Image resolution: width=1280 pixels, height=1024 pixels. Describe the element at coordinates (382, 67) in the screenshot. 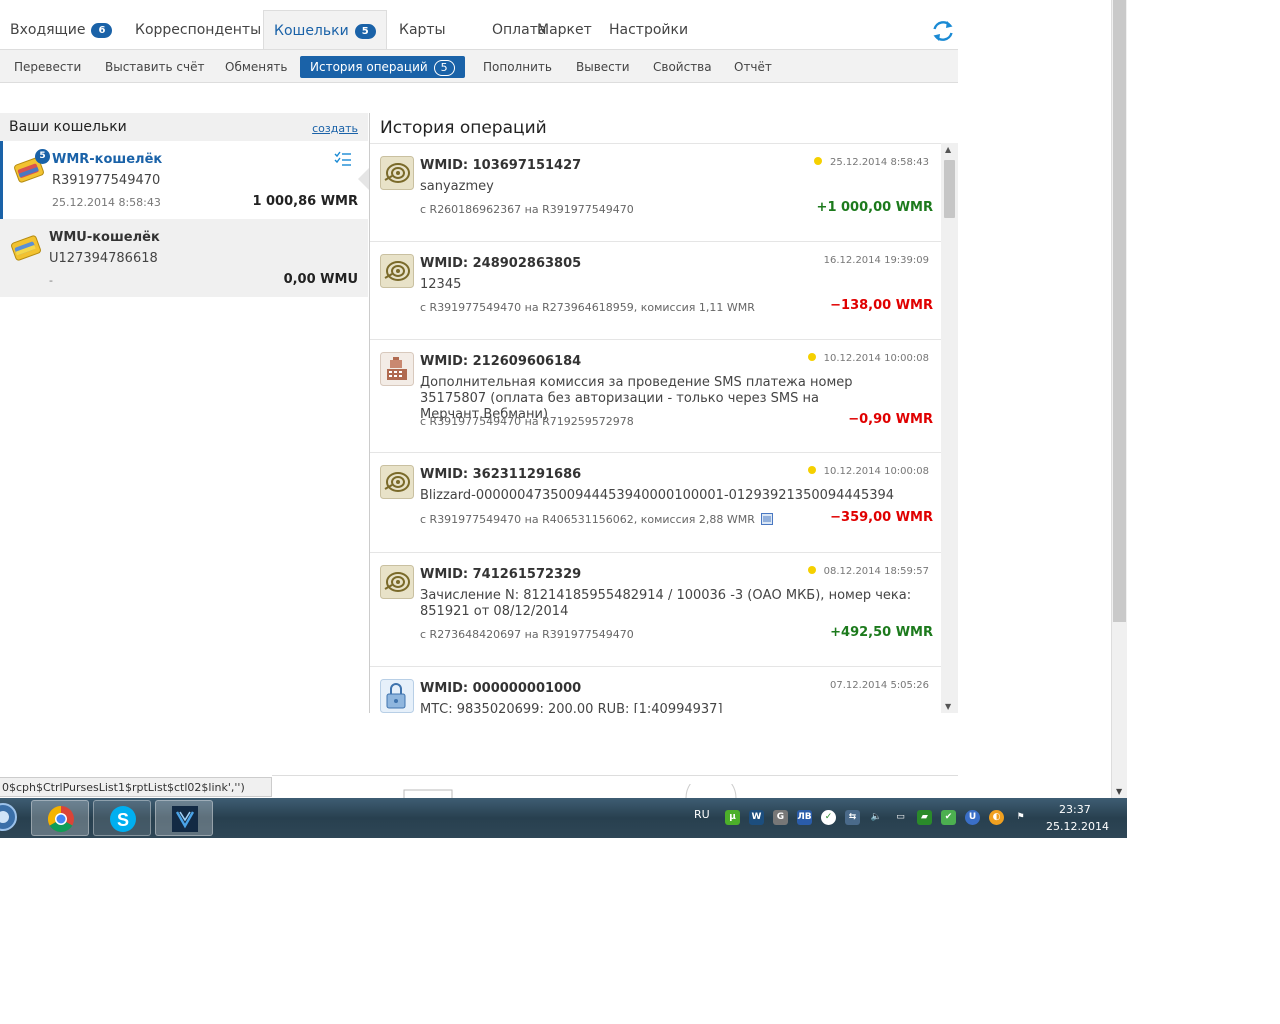

I see `history-tab: История операций 5` at that location.